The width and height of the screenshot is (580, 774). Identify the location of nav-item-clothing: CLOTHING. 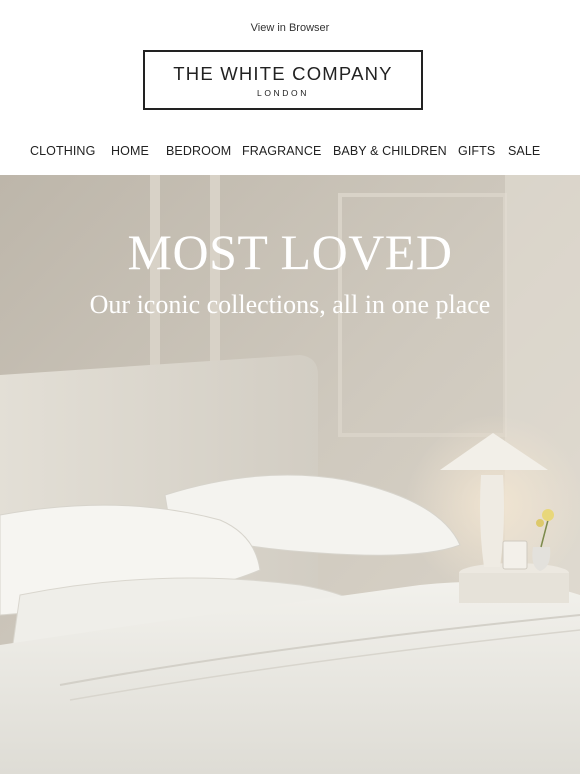
(62, 151).